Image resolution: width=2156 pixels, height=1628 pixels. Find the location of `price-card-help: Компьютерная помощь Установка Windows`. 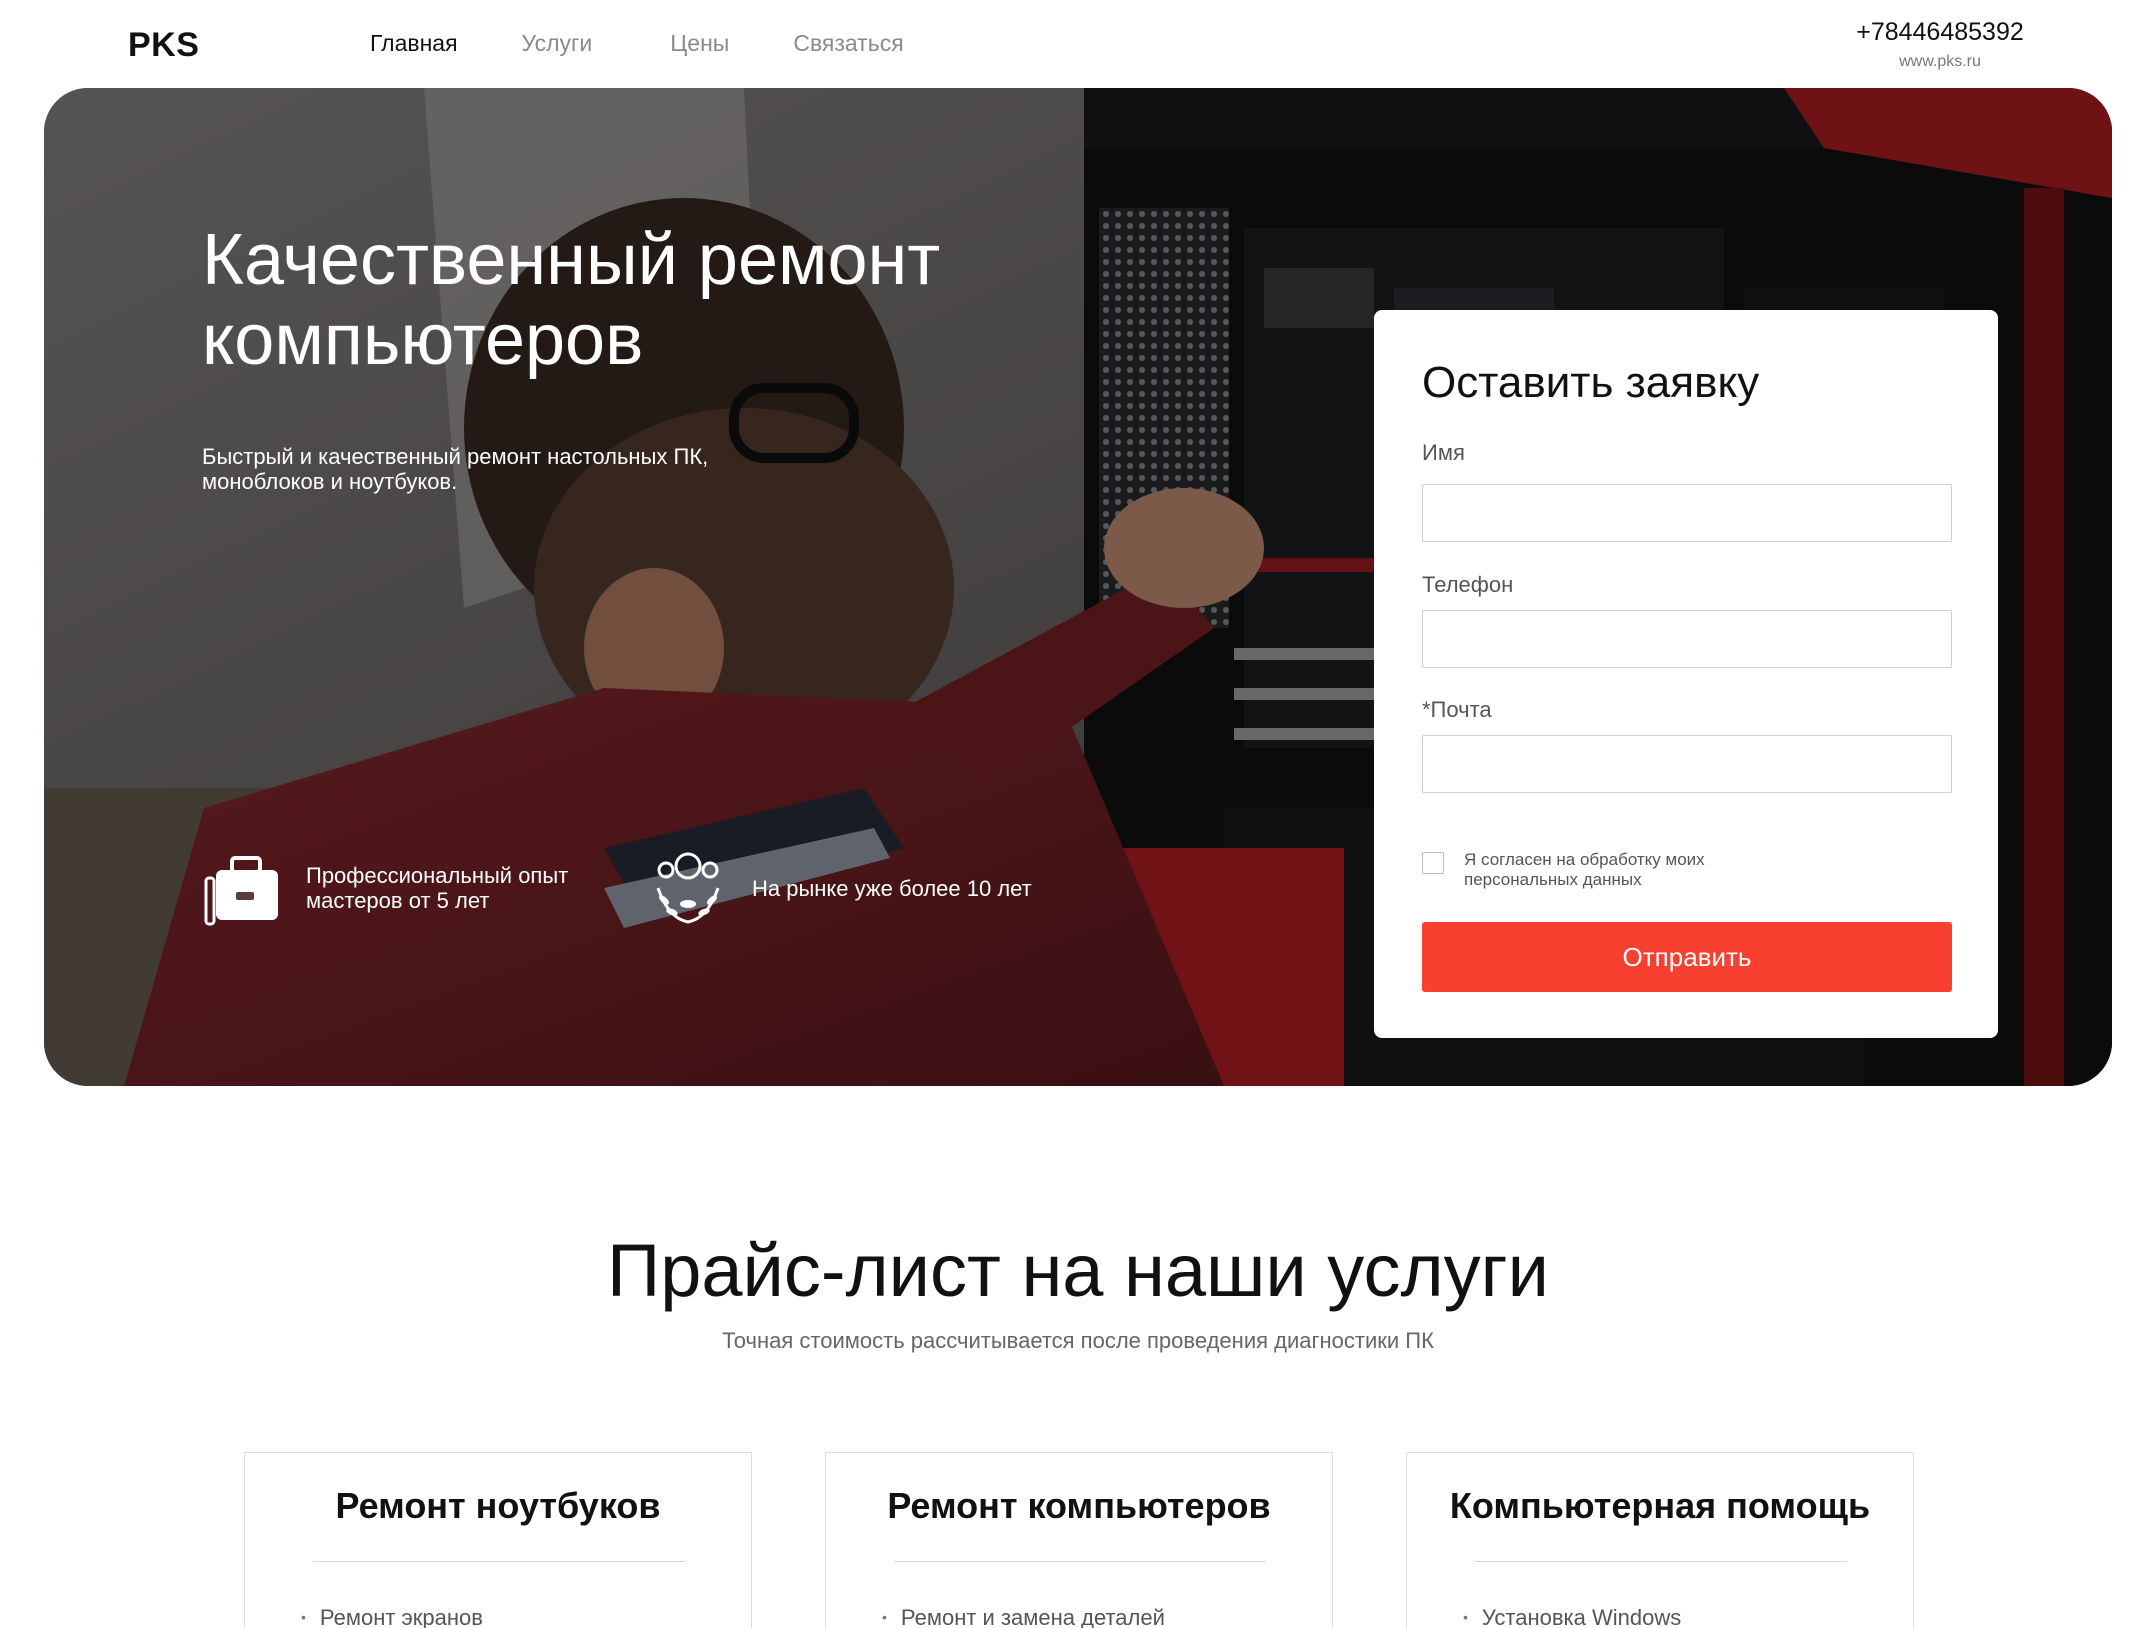

price-card-help: Компьютерная помощь Установка Windows is located at coordinates (1660, 1540).